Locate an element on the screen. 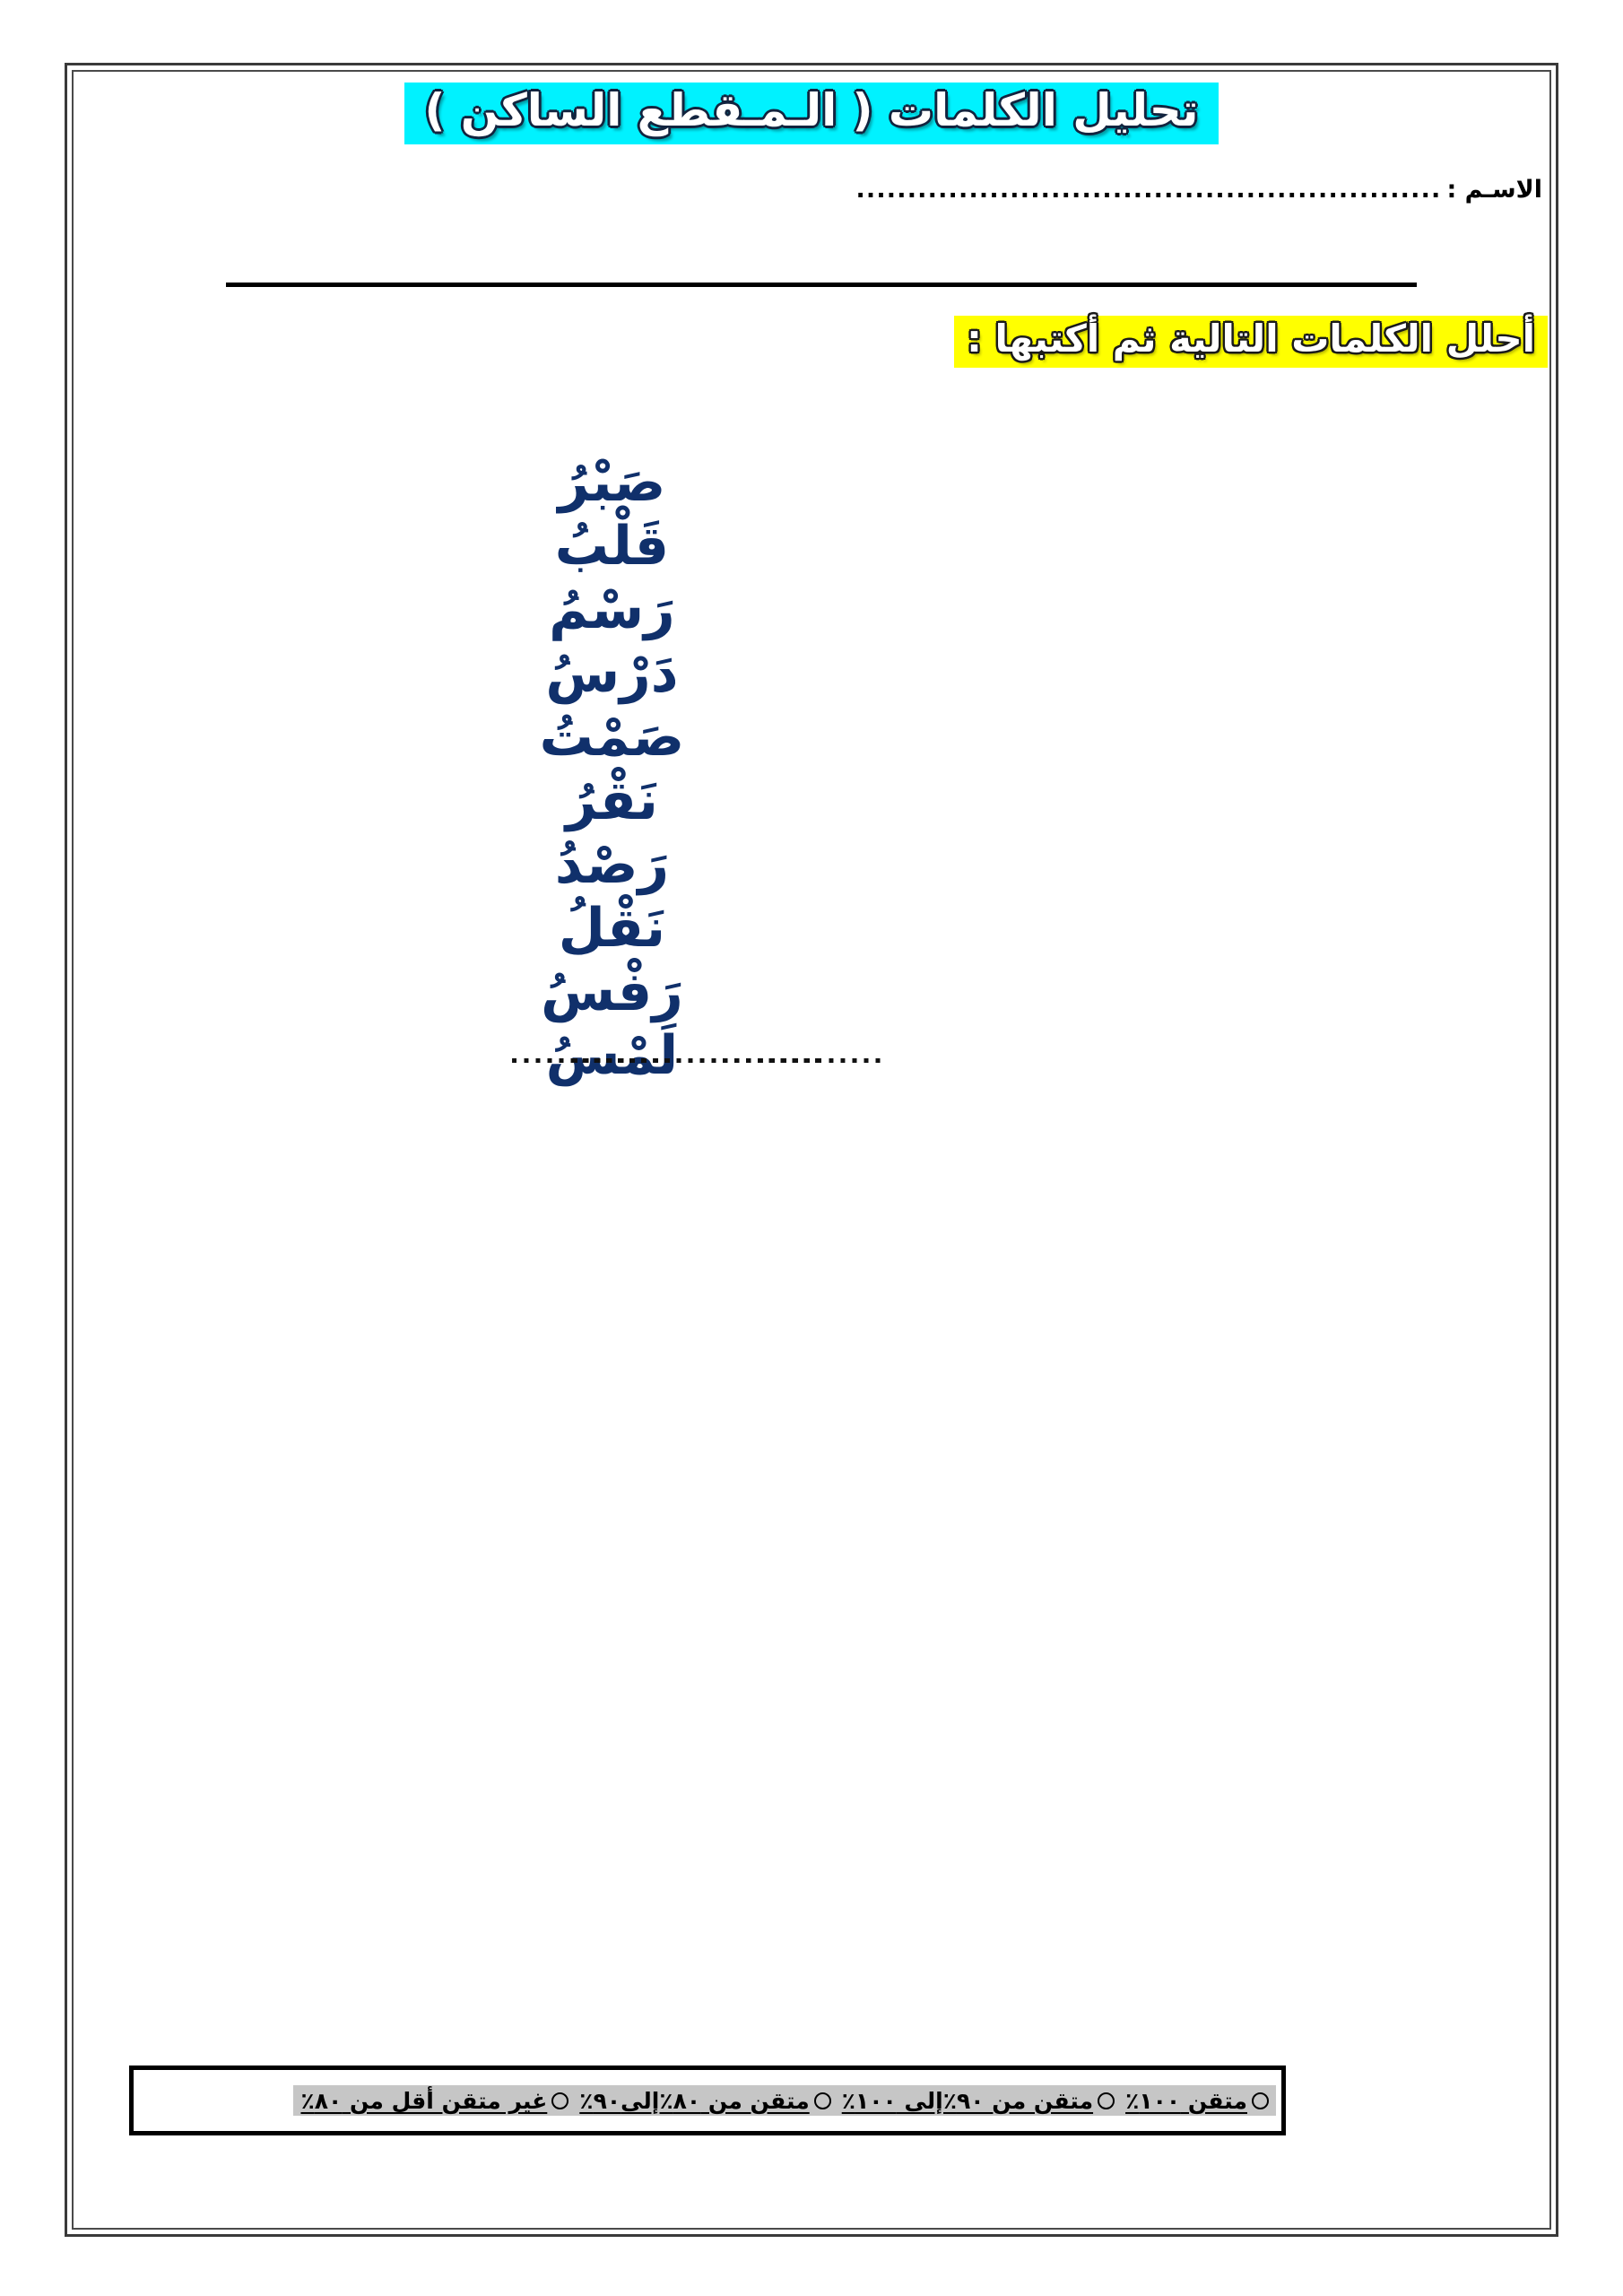 The height and width of the screenshot is (2296, 1623). assessment-option-label: متقن من ٩٠٪إلى ١٠٠٪ is located at coordinates (967, 2101).